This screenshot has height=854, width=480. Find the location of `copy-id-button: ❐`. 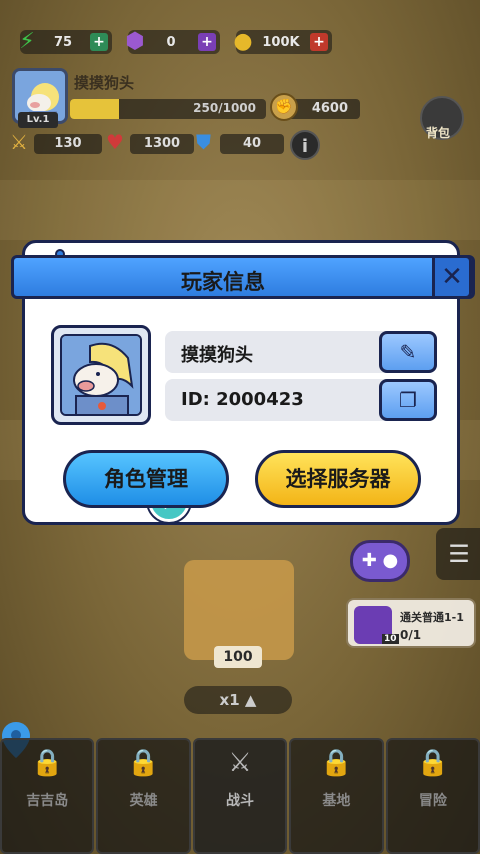

copy-id-button: ❐ is located at coordinates (408, 400).